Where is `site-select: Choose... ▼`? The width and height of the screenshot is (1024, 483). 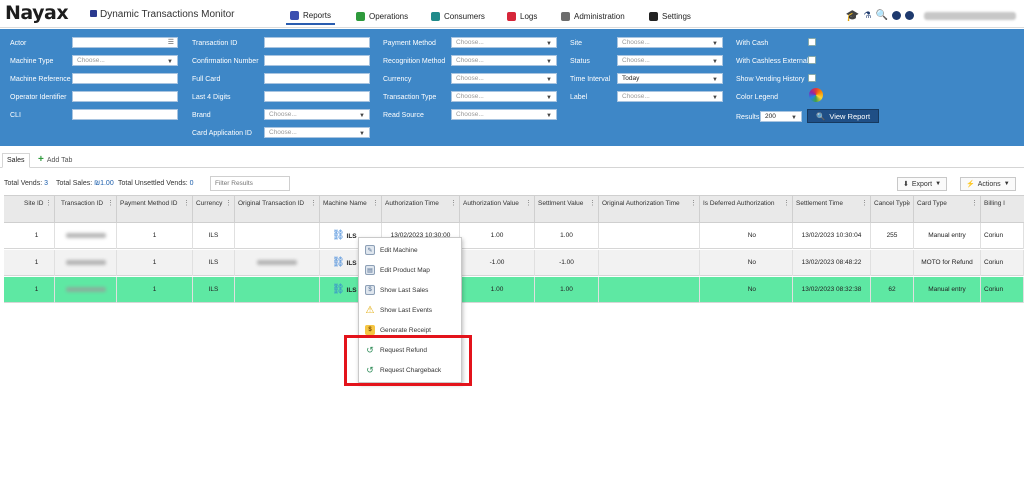 site-select: Choose... ▼ is located at coordinates (670, 42).